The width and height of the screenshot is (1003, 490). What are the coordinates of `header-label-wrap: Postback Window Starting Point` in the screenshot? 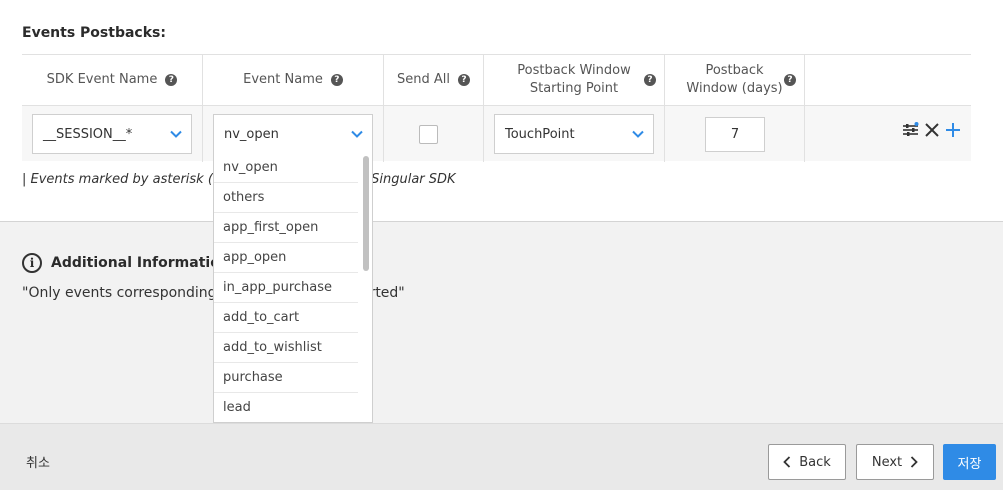 It's located at (574, 80).